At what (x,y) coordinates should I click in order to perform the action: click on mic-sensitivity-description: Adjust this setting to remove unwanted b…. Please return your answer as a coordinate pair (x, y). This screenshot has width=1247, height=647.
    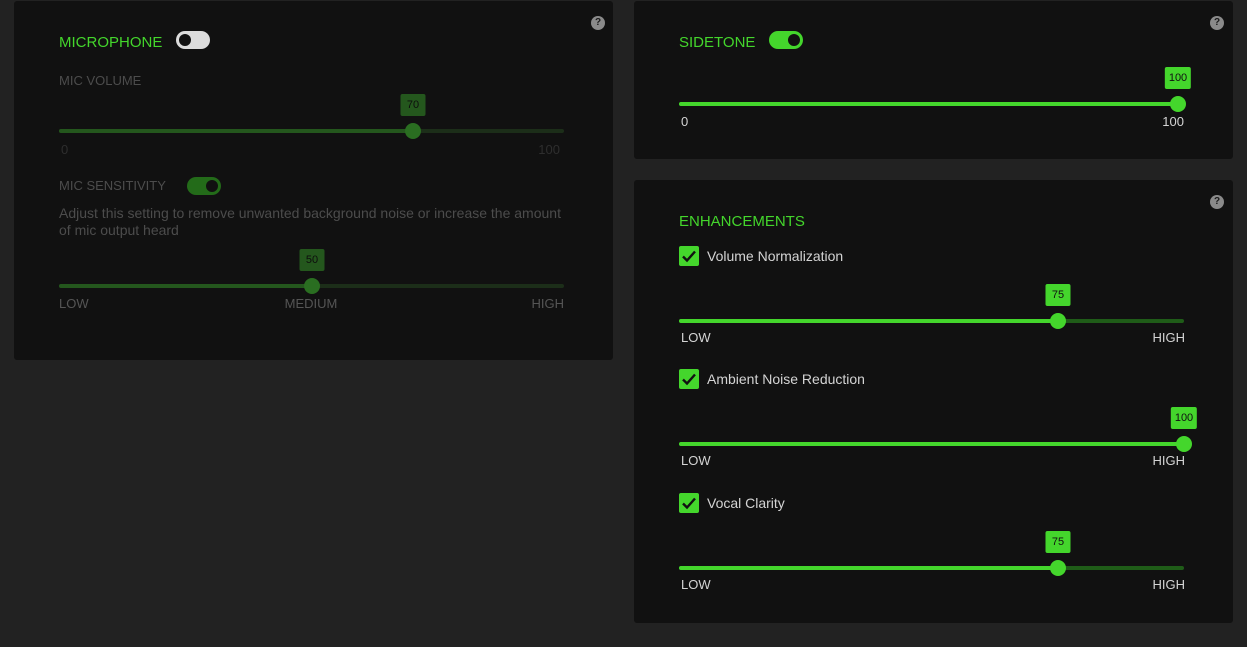
    Looking at the image, I should click on (310, 221).